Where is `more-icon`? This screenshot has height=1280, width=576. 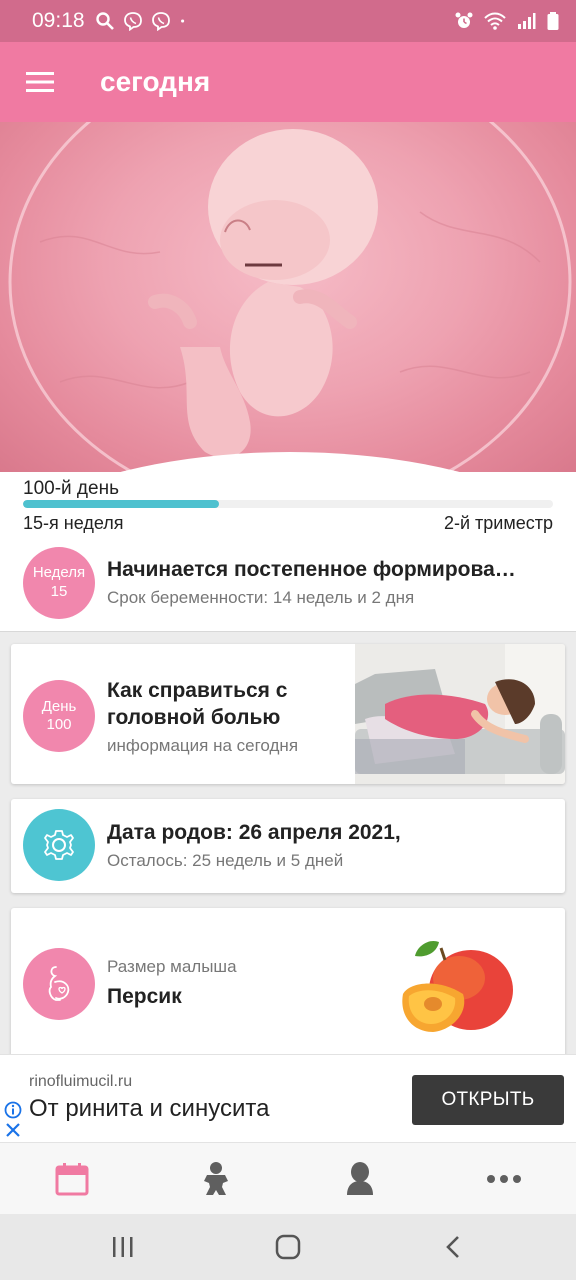
more-icon is located at coordinates (504, 1178).